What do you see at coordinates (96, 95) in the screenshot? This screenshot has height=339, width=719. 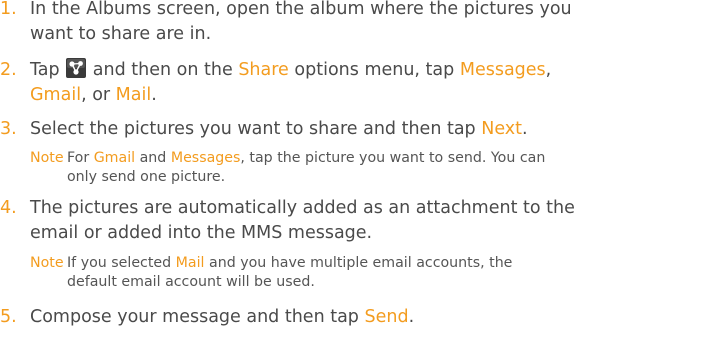 I see `or-text: , or` at bounding box center [96, 95].